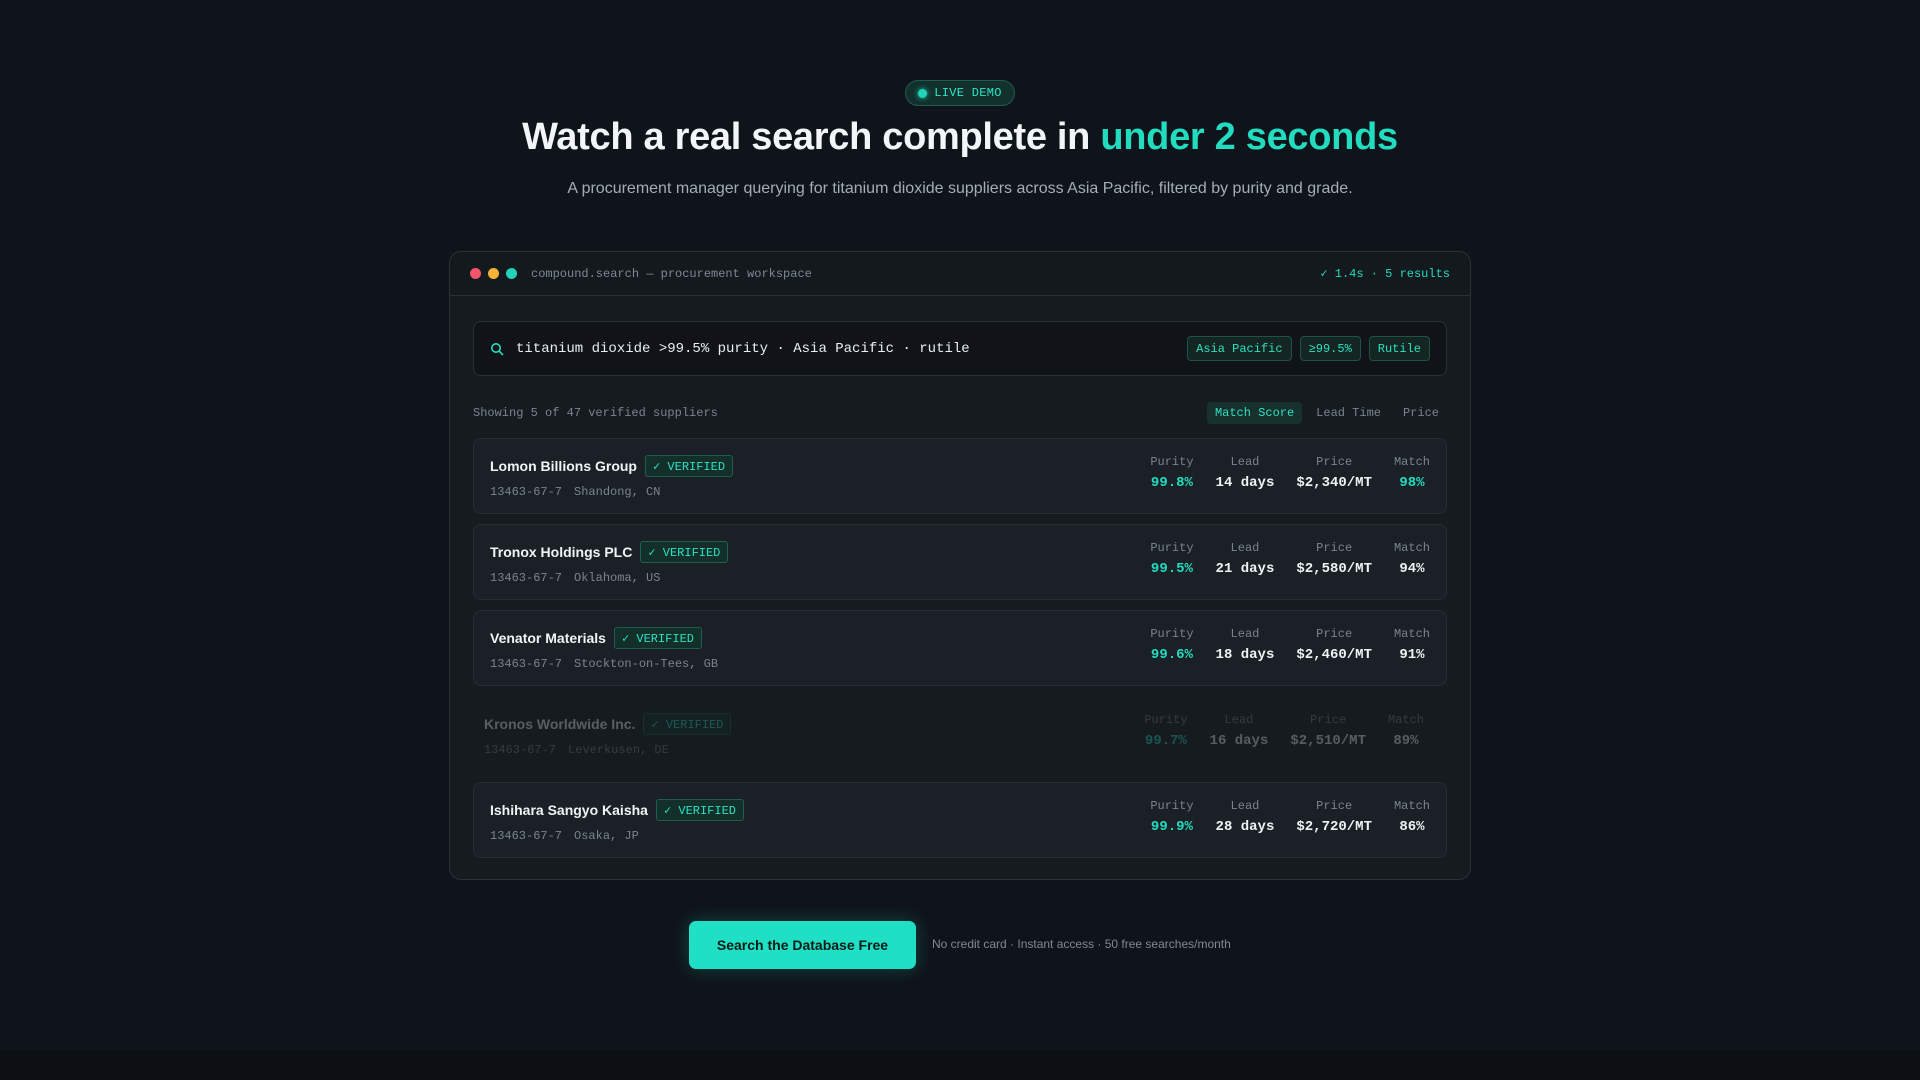 This screenshot has width=1920, height=1080. What do you see at coordinates (559, 724) in the screenshot?
I see `supplier-name: Kronos Worldwide Inc.` at bounding box center [559, 724].